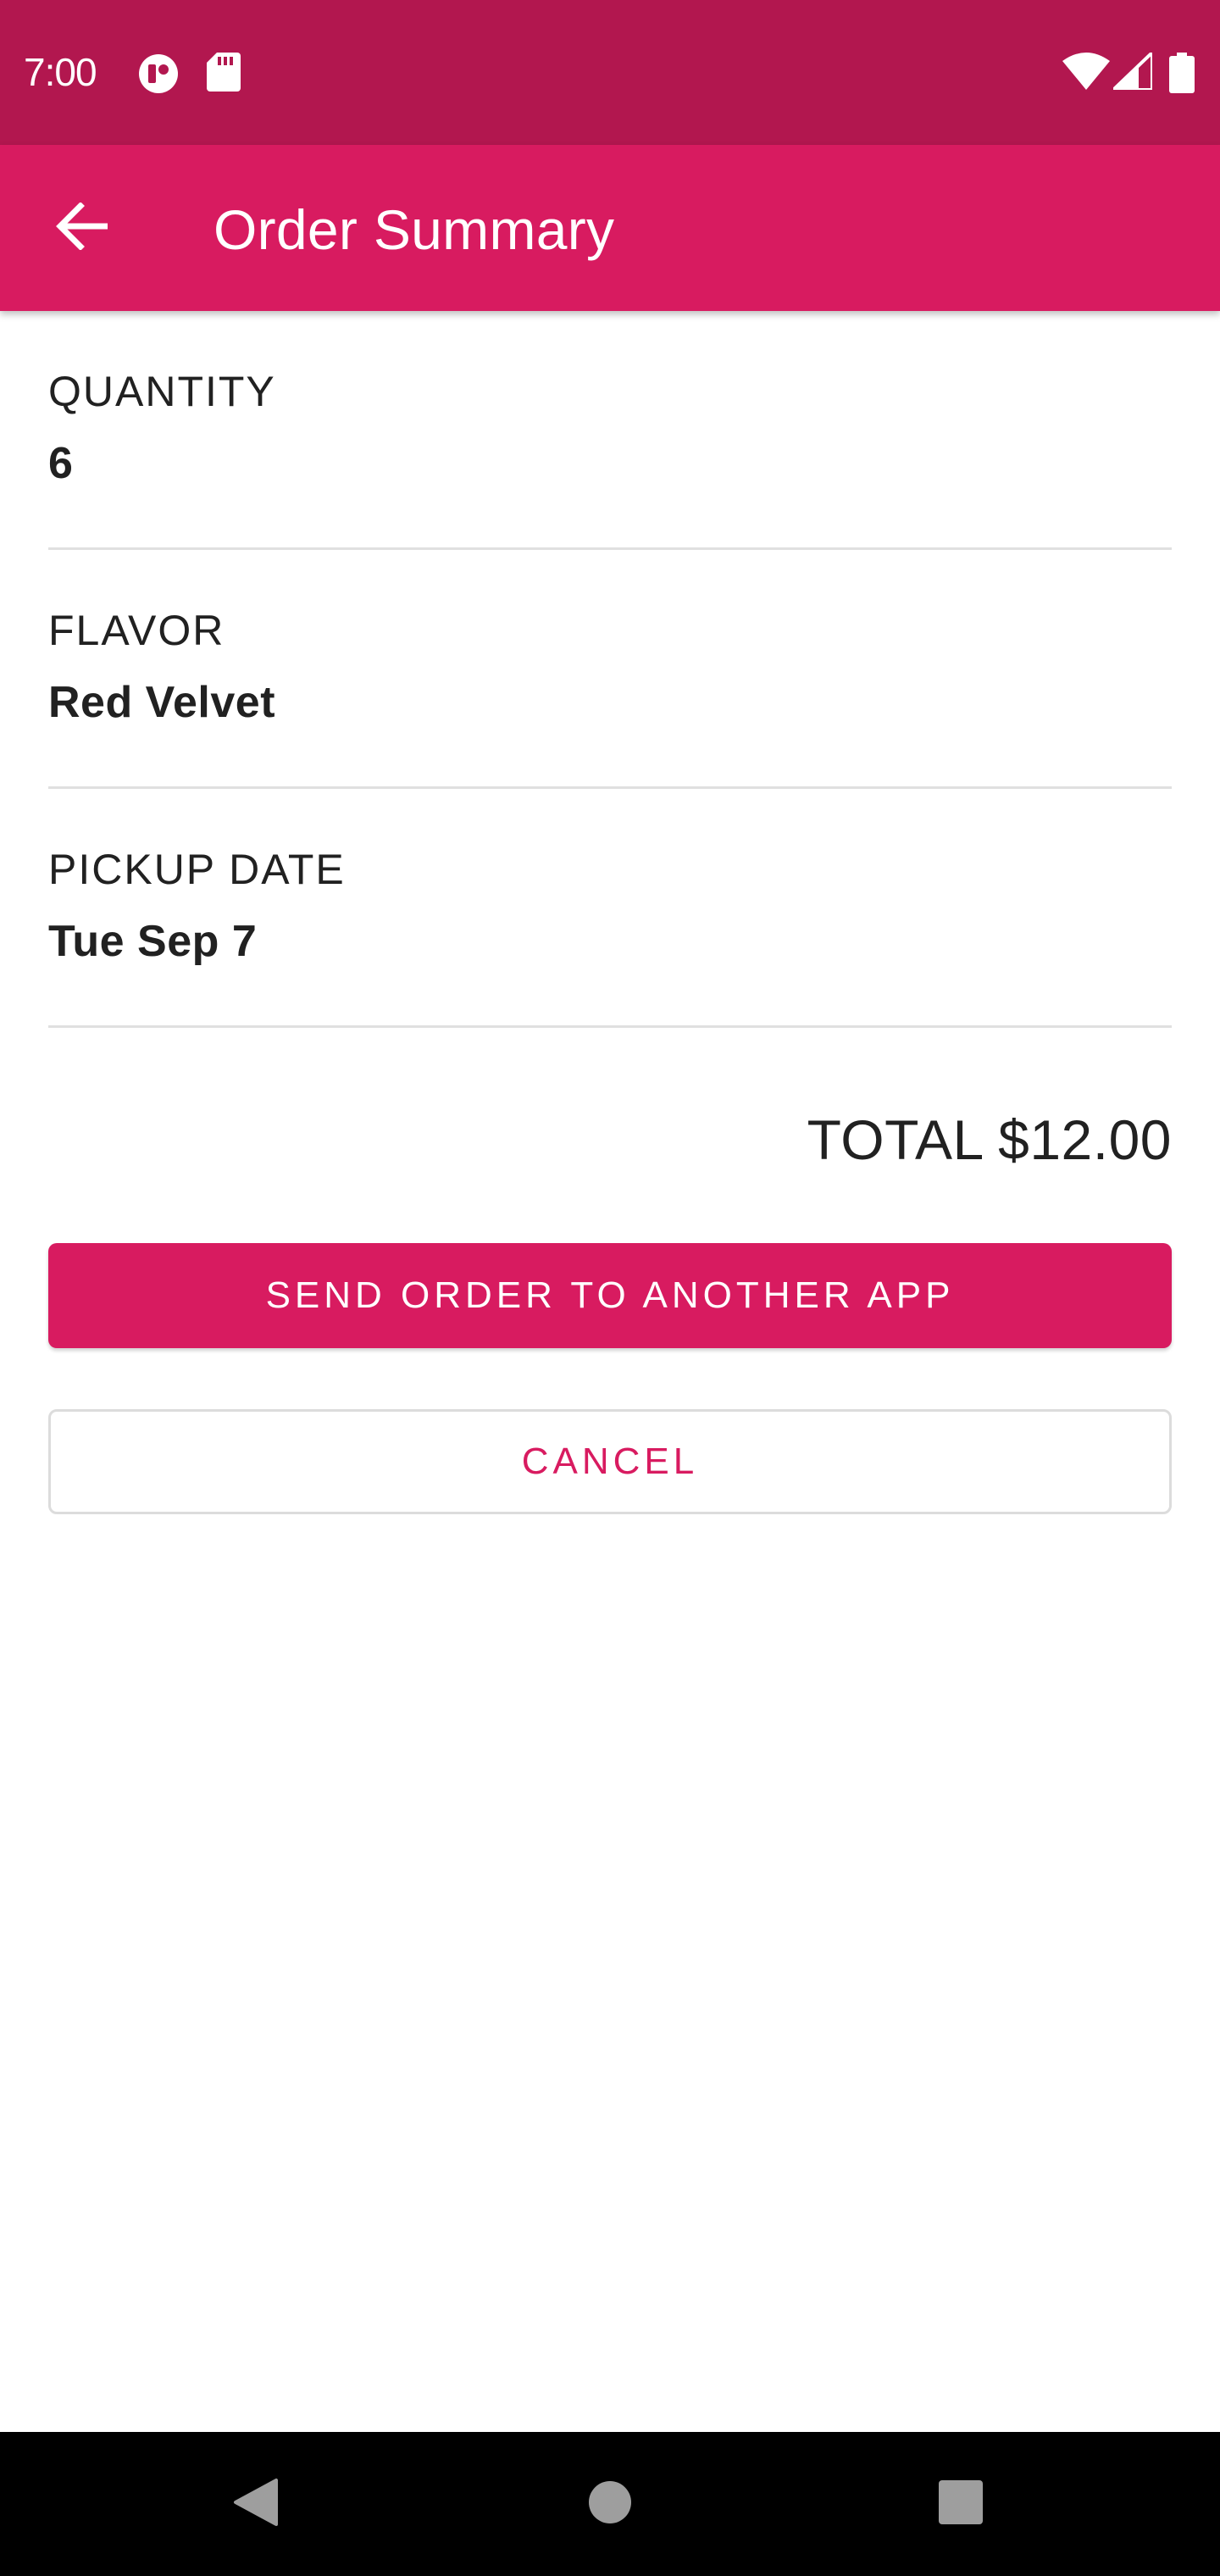 The image size is (1220, 2576). What do you see at coordinates (610, 908) in the screenshot?
I see `pickup-date-section: PICKUP DATE Tue Sep 7` at bounding box center [610, 908].